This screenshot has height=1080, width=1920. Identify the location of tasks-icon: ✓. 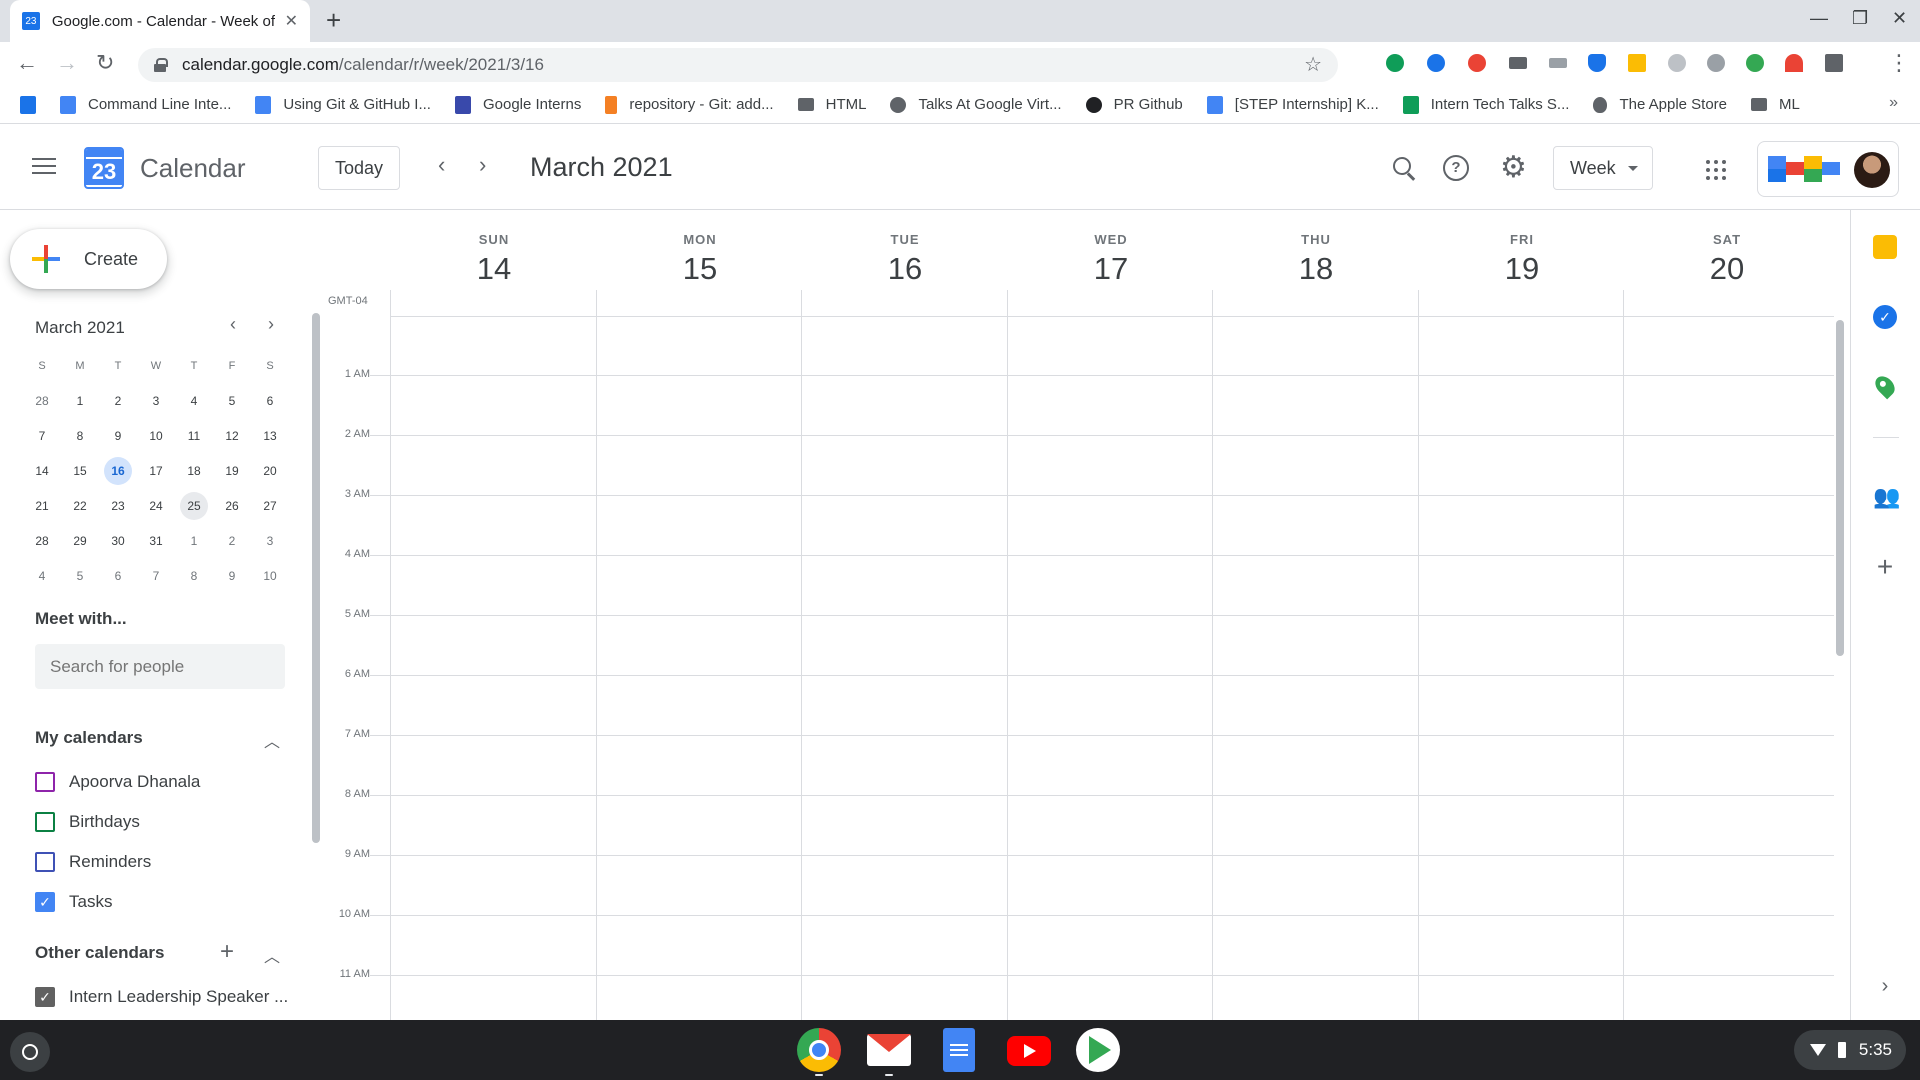
(1885, 317).